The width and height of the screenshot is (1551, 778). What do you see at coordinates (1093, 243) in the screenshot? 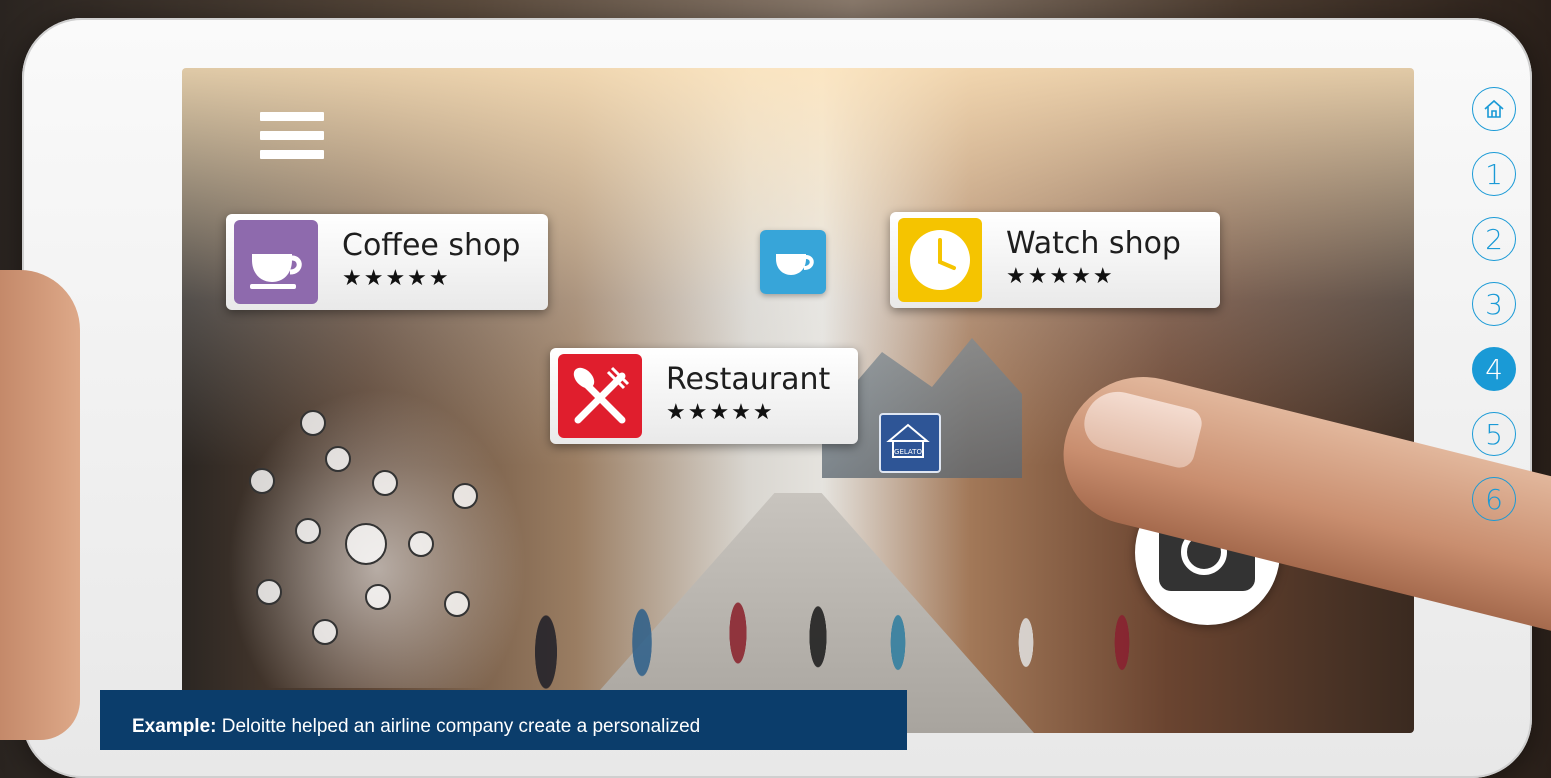
I see `card-title: Watch shop` at bounding box center [1093, 243].